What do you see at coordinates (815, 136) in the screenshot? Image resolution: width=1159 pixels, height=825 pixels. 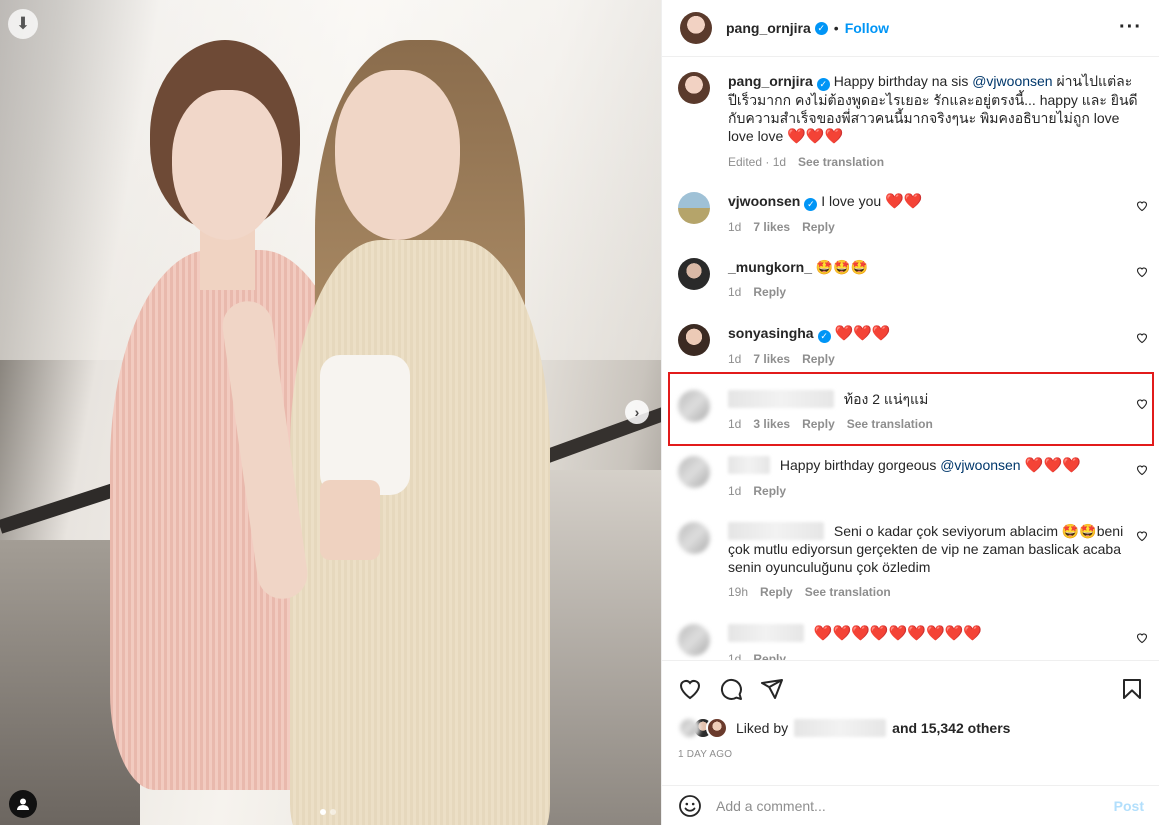 I see `caption-hearts: ❤️❤️❤️` at bounding box center [815, 136].